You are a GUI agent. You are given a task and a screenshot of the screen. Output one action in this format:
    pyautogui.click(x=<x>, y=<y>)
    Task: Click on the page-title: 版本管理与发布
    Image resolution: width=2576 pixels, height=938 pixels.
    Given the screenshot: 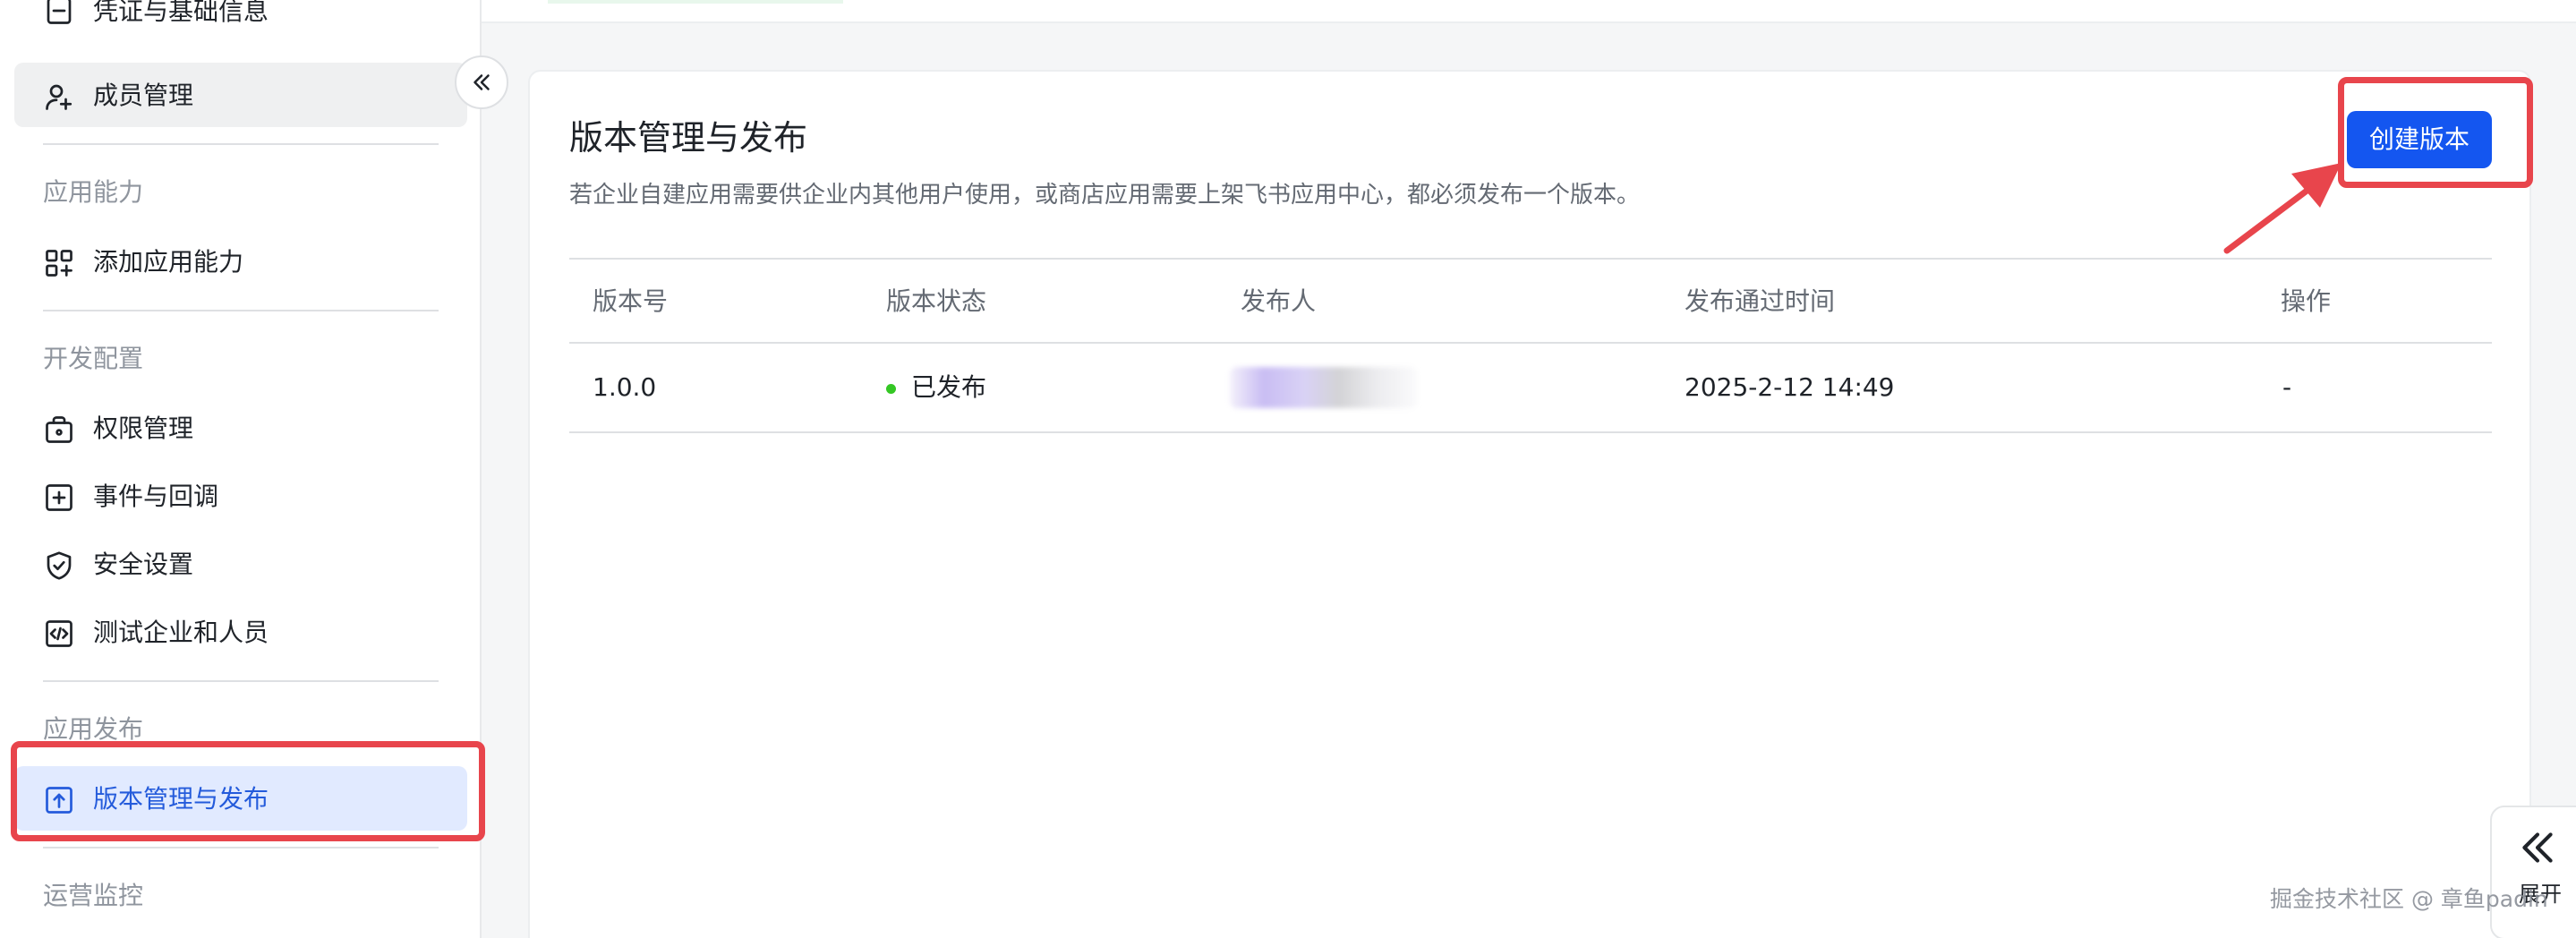 What is the action you would take?
    pyautogui.click(x=688, y=138)
    